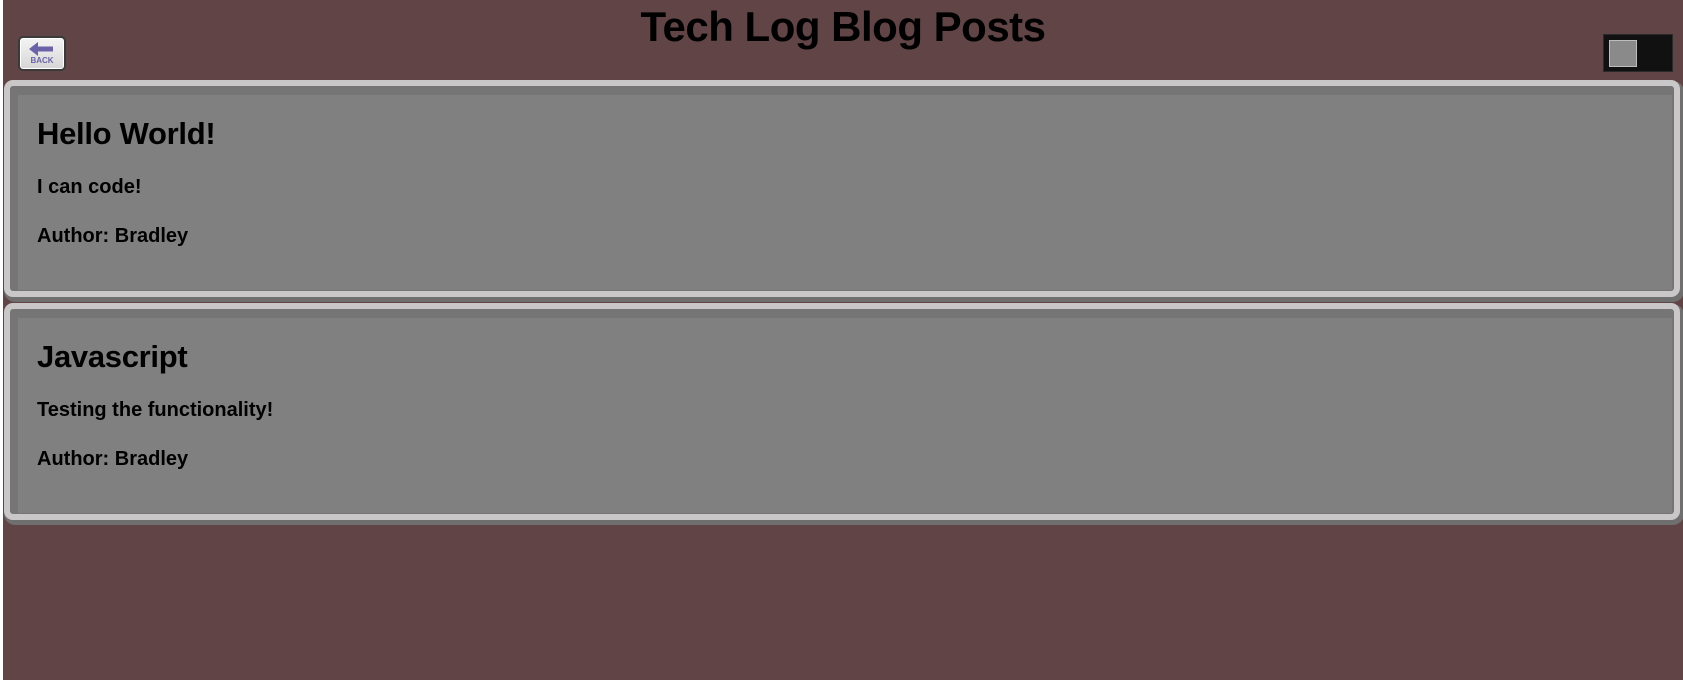  Describe the element at coordinates (112, 356) in the screenshot. I see `post-title: Javascript` at that location.